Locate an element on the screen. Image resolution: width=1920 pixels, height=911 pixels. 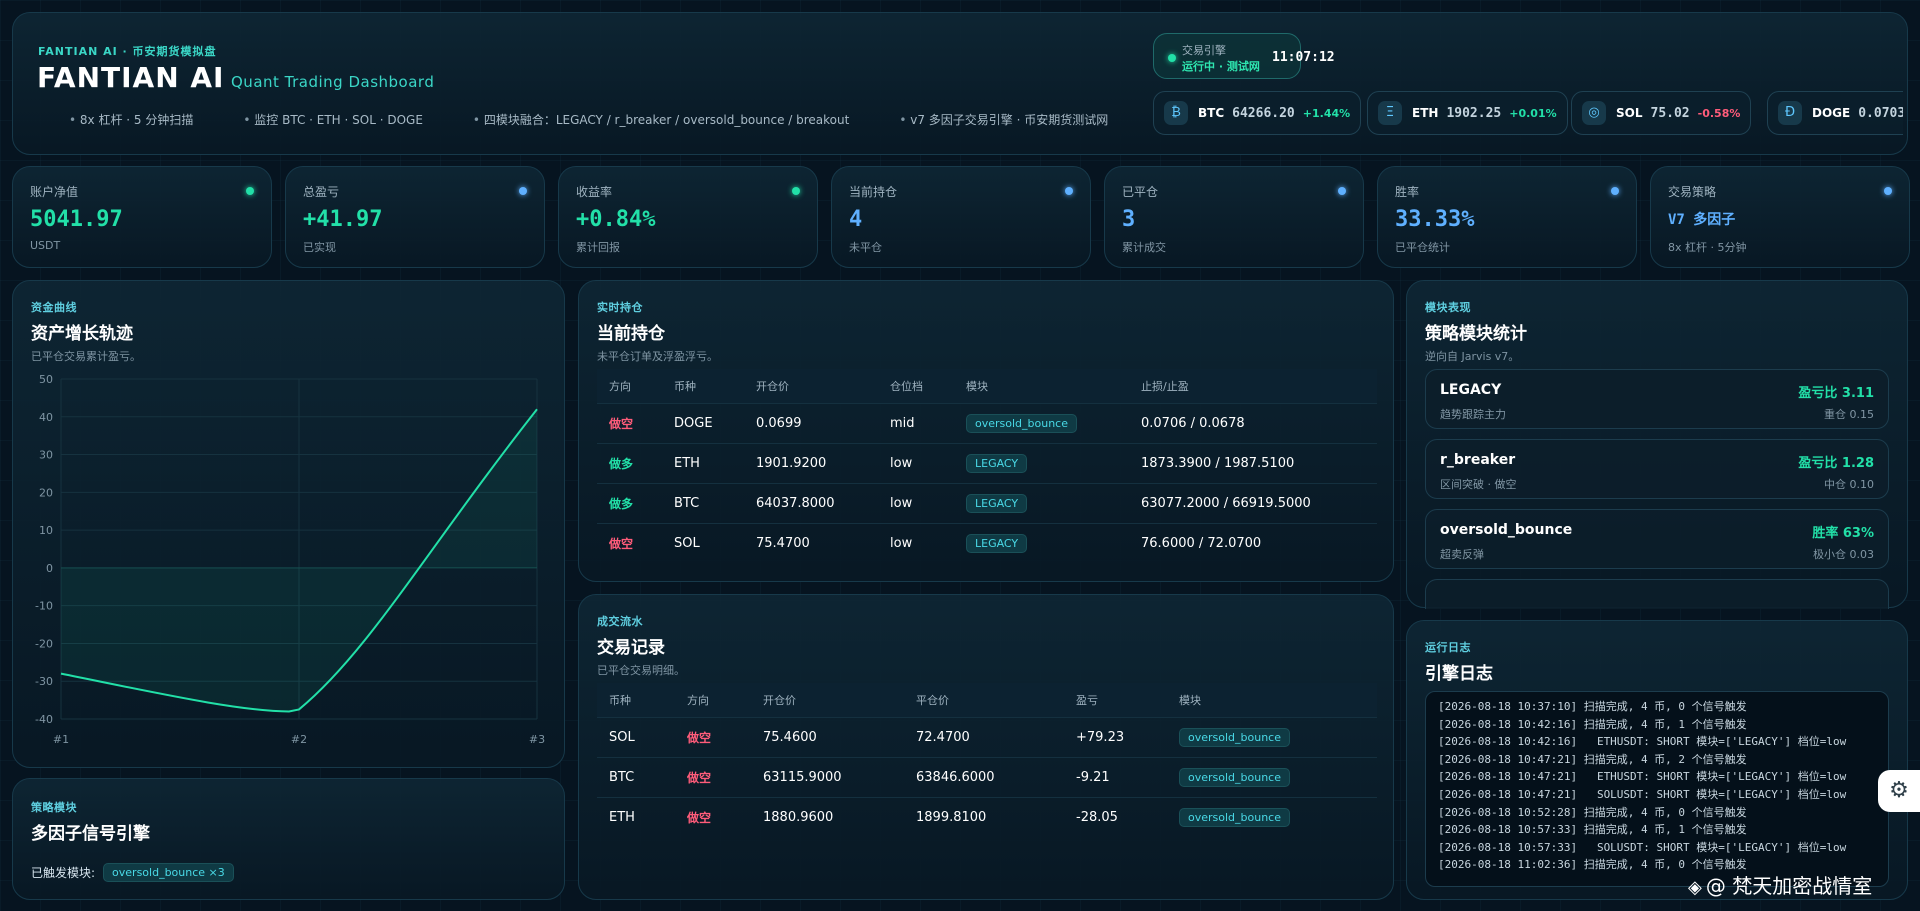
stat-card: 账户净值 5041.97 USDT is located at coordinates (142, 217).